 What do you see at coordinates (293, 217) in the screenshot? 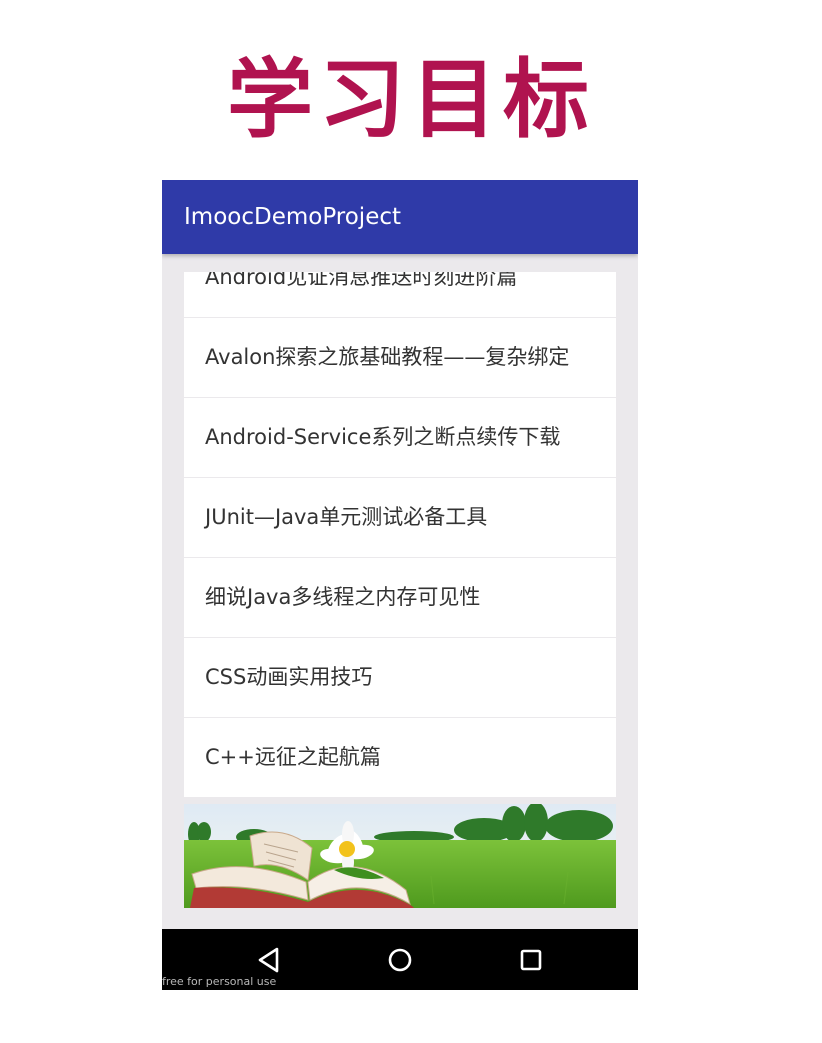
I see `app-title: ImoocDemoProject` at bounding box center [293, 217].